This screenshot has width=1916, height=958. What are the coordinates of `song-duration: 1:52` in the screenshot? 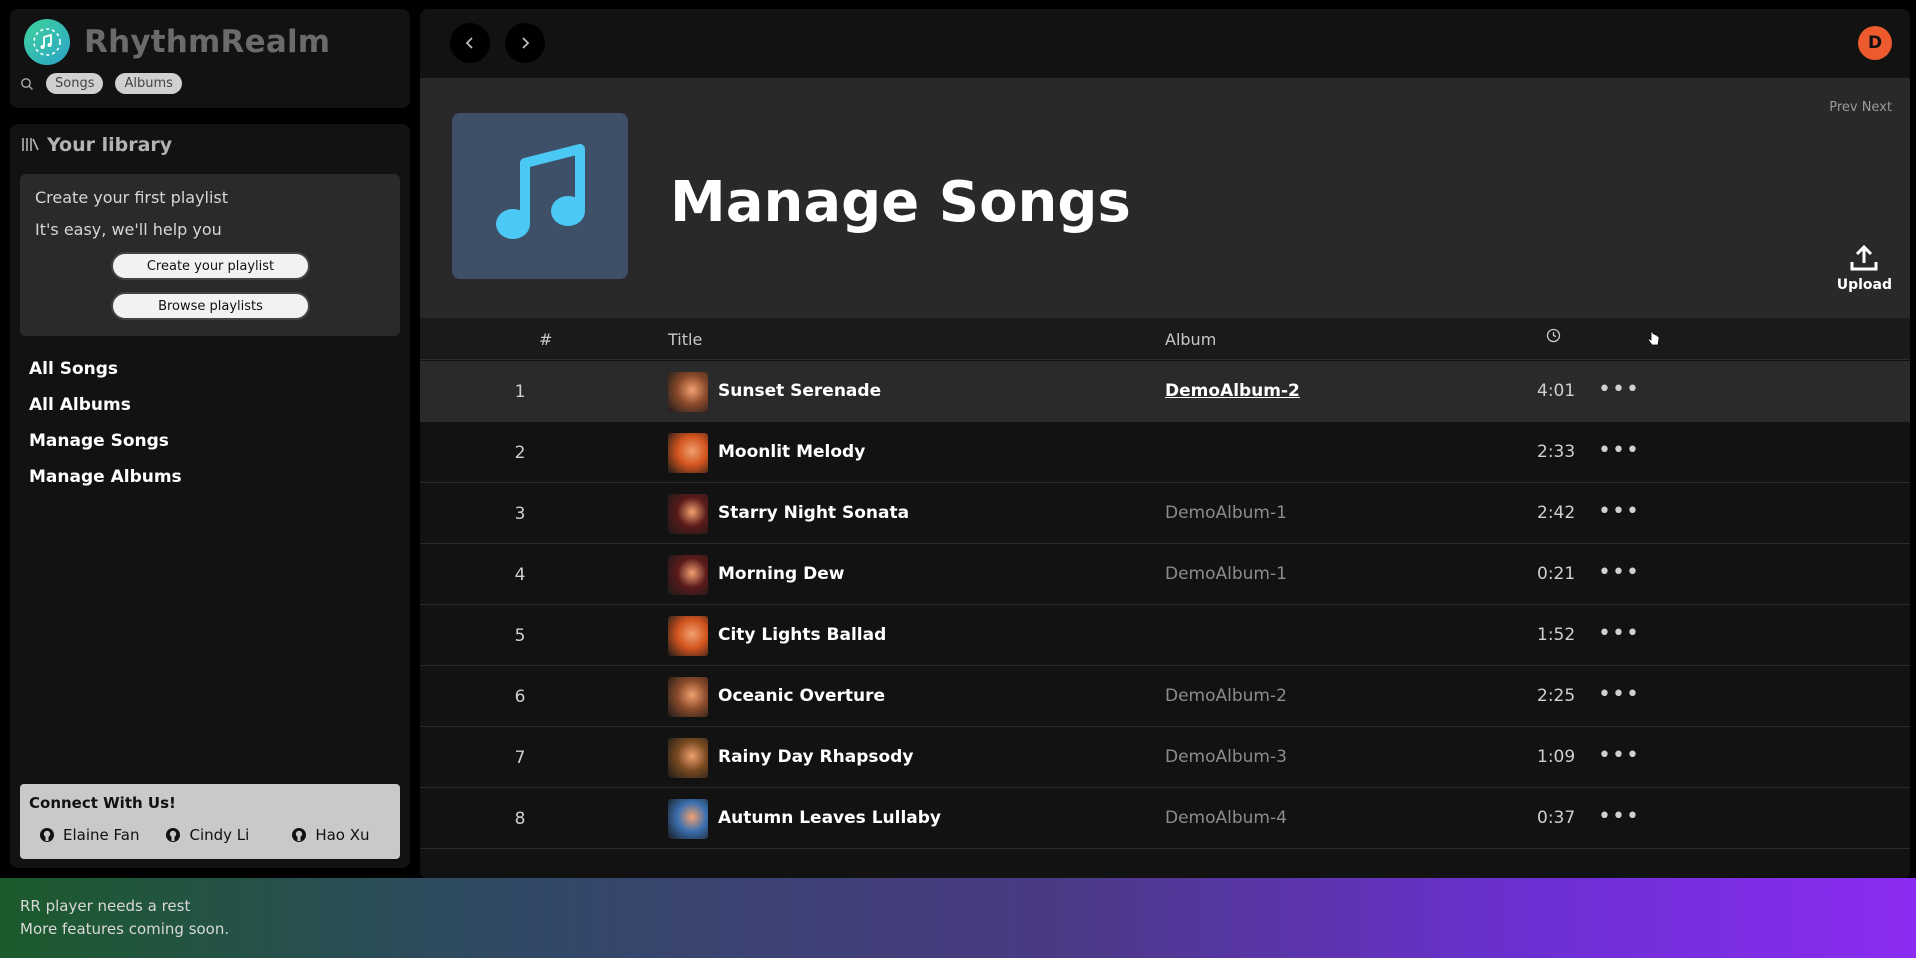 It's located at (1556, 635).